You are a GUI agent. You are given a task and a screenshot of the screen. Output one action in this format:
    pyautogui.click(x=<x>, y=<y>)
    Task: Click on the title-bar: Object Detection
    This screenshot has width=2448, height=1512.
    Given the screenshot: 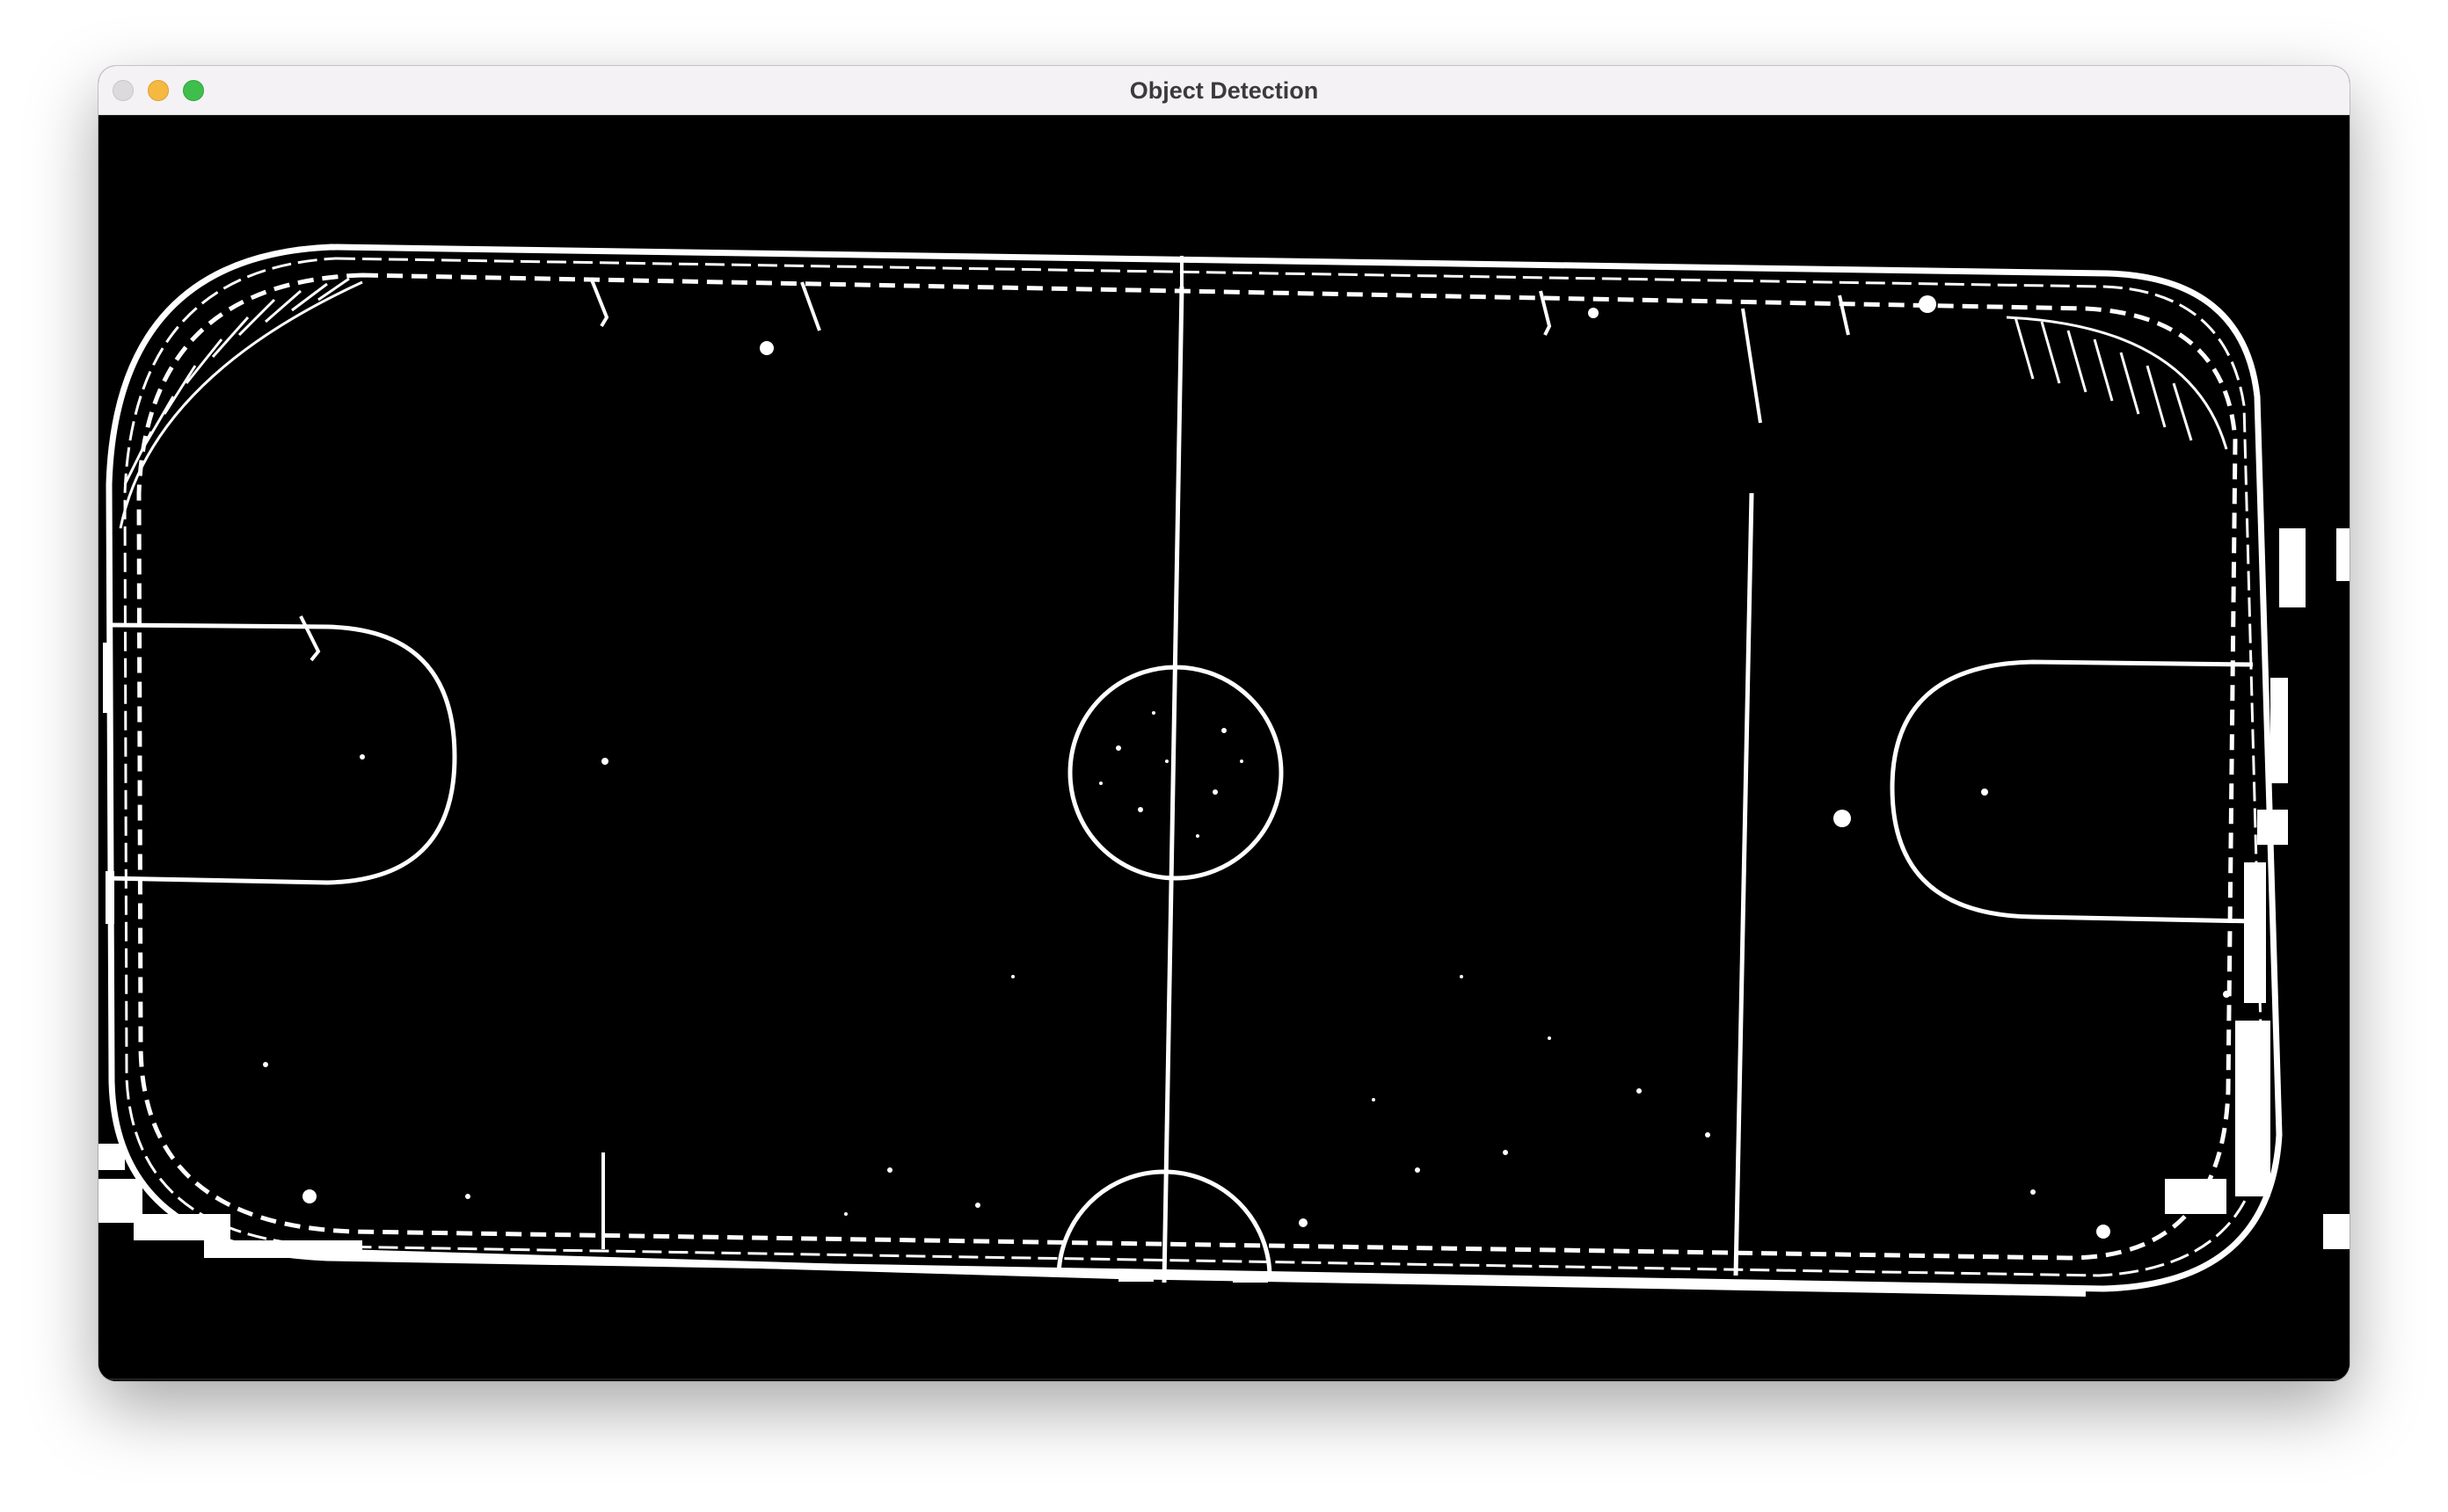 What is the action you would take?
    pyautogui.click(x=1224, y=91)
    